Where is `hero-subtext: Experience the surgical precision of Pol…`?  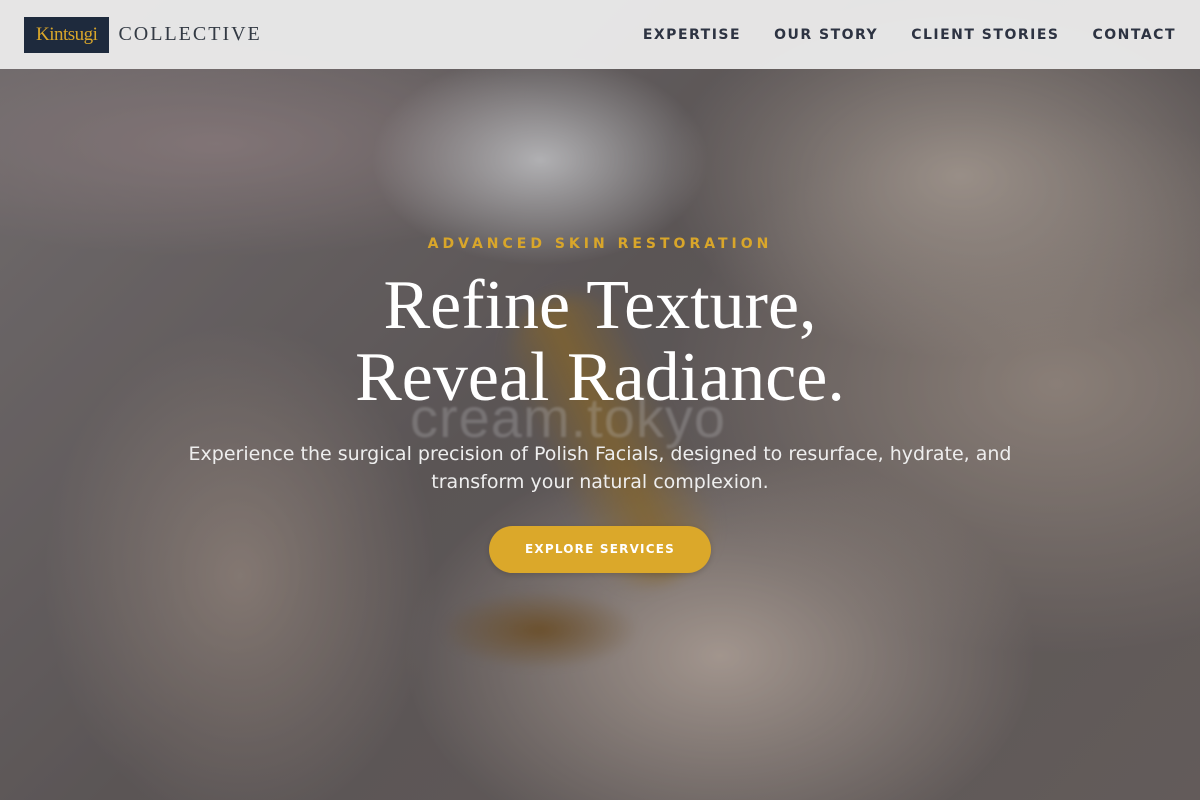 hero-subtext: Experience the surgical precision of Pol… is located at coordinates (600, 468).